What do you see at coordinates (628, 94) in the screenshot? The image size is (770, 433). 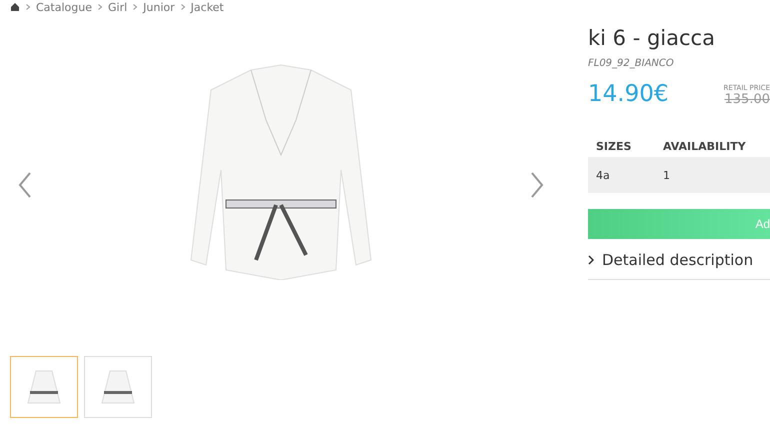 I see `price: 14.90€` at bounding box center [628, 94].